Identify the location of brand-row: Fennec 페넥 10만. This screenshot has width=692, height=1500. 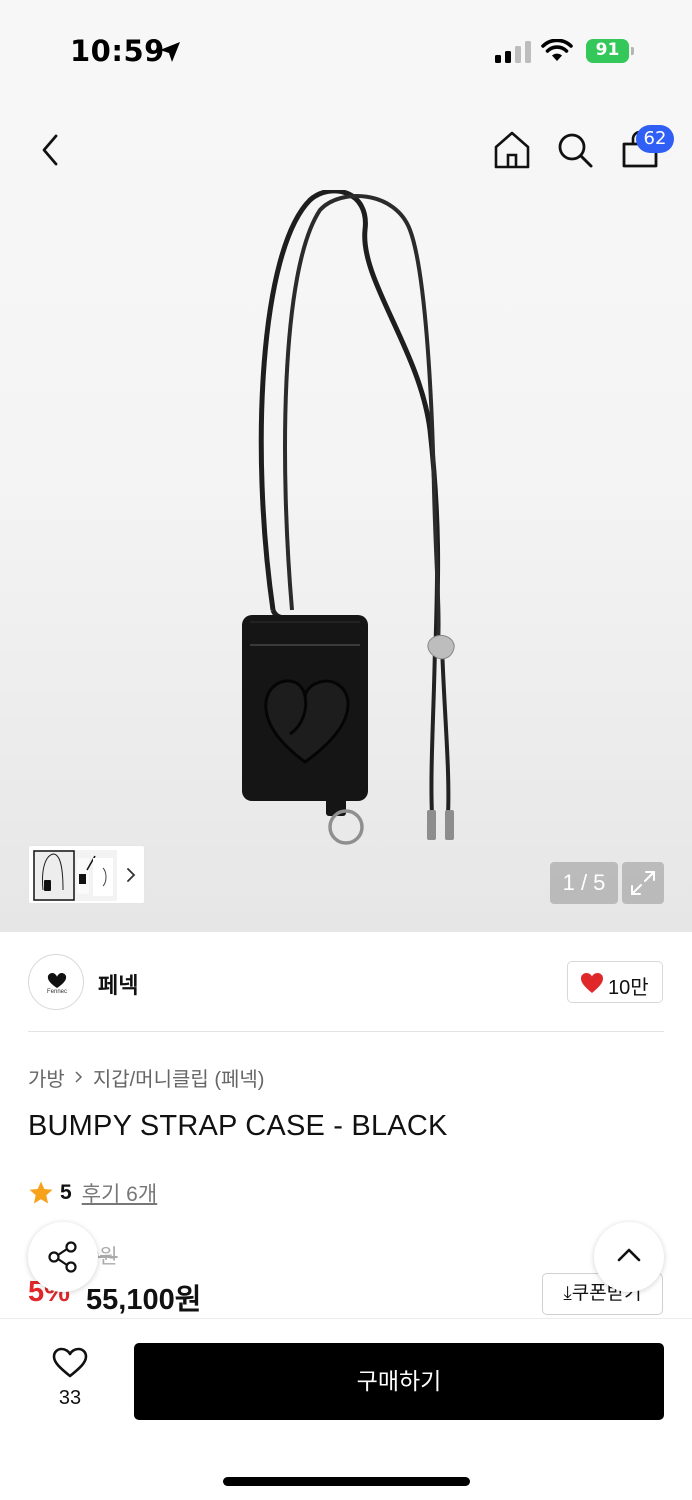
(346, 982).